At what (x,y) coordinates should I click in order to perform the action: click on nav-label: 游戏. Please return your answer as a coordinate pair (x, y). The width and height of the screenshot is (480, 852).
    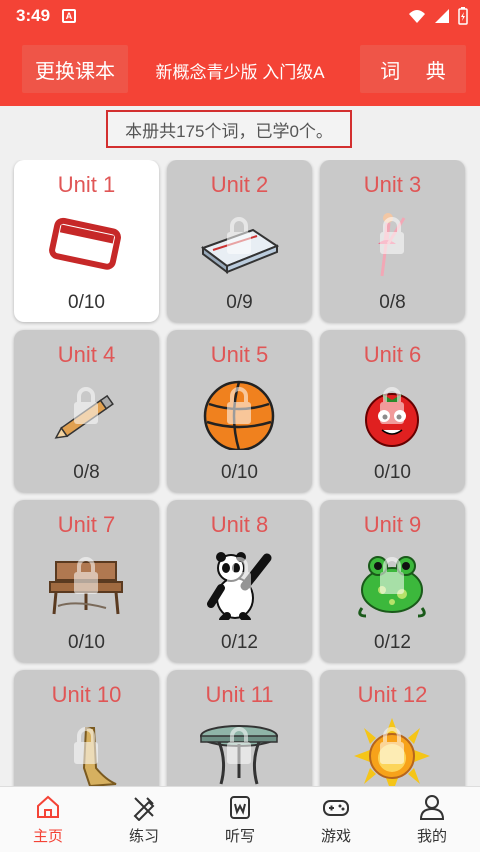
    Looking at the image, I should click on (335, 836).